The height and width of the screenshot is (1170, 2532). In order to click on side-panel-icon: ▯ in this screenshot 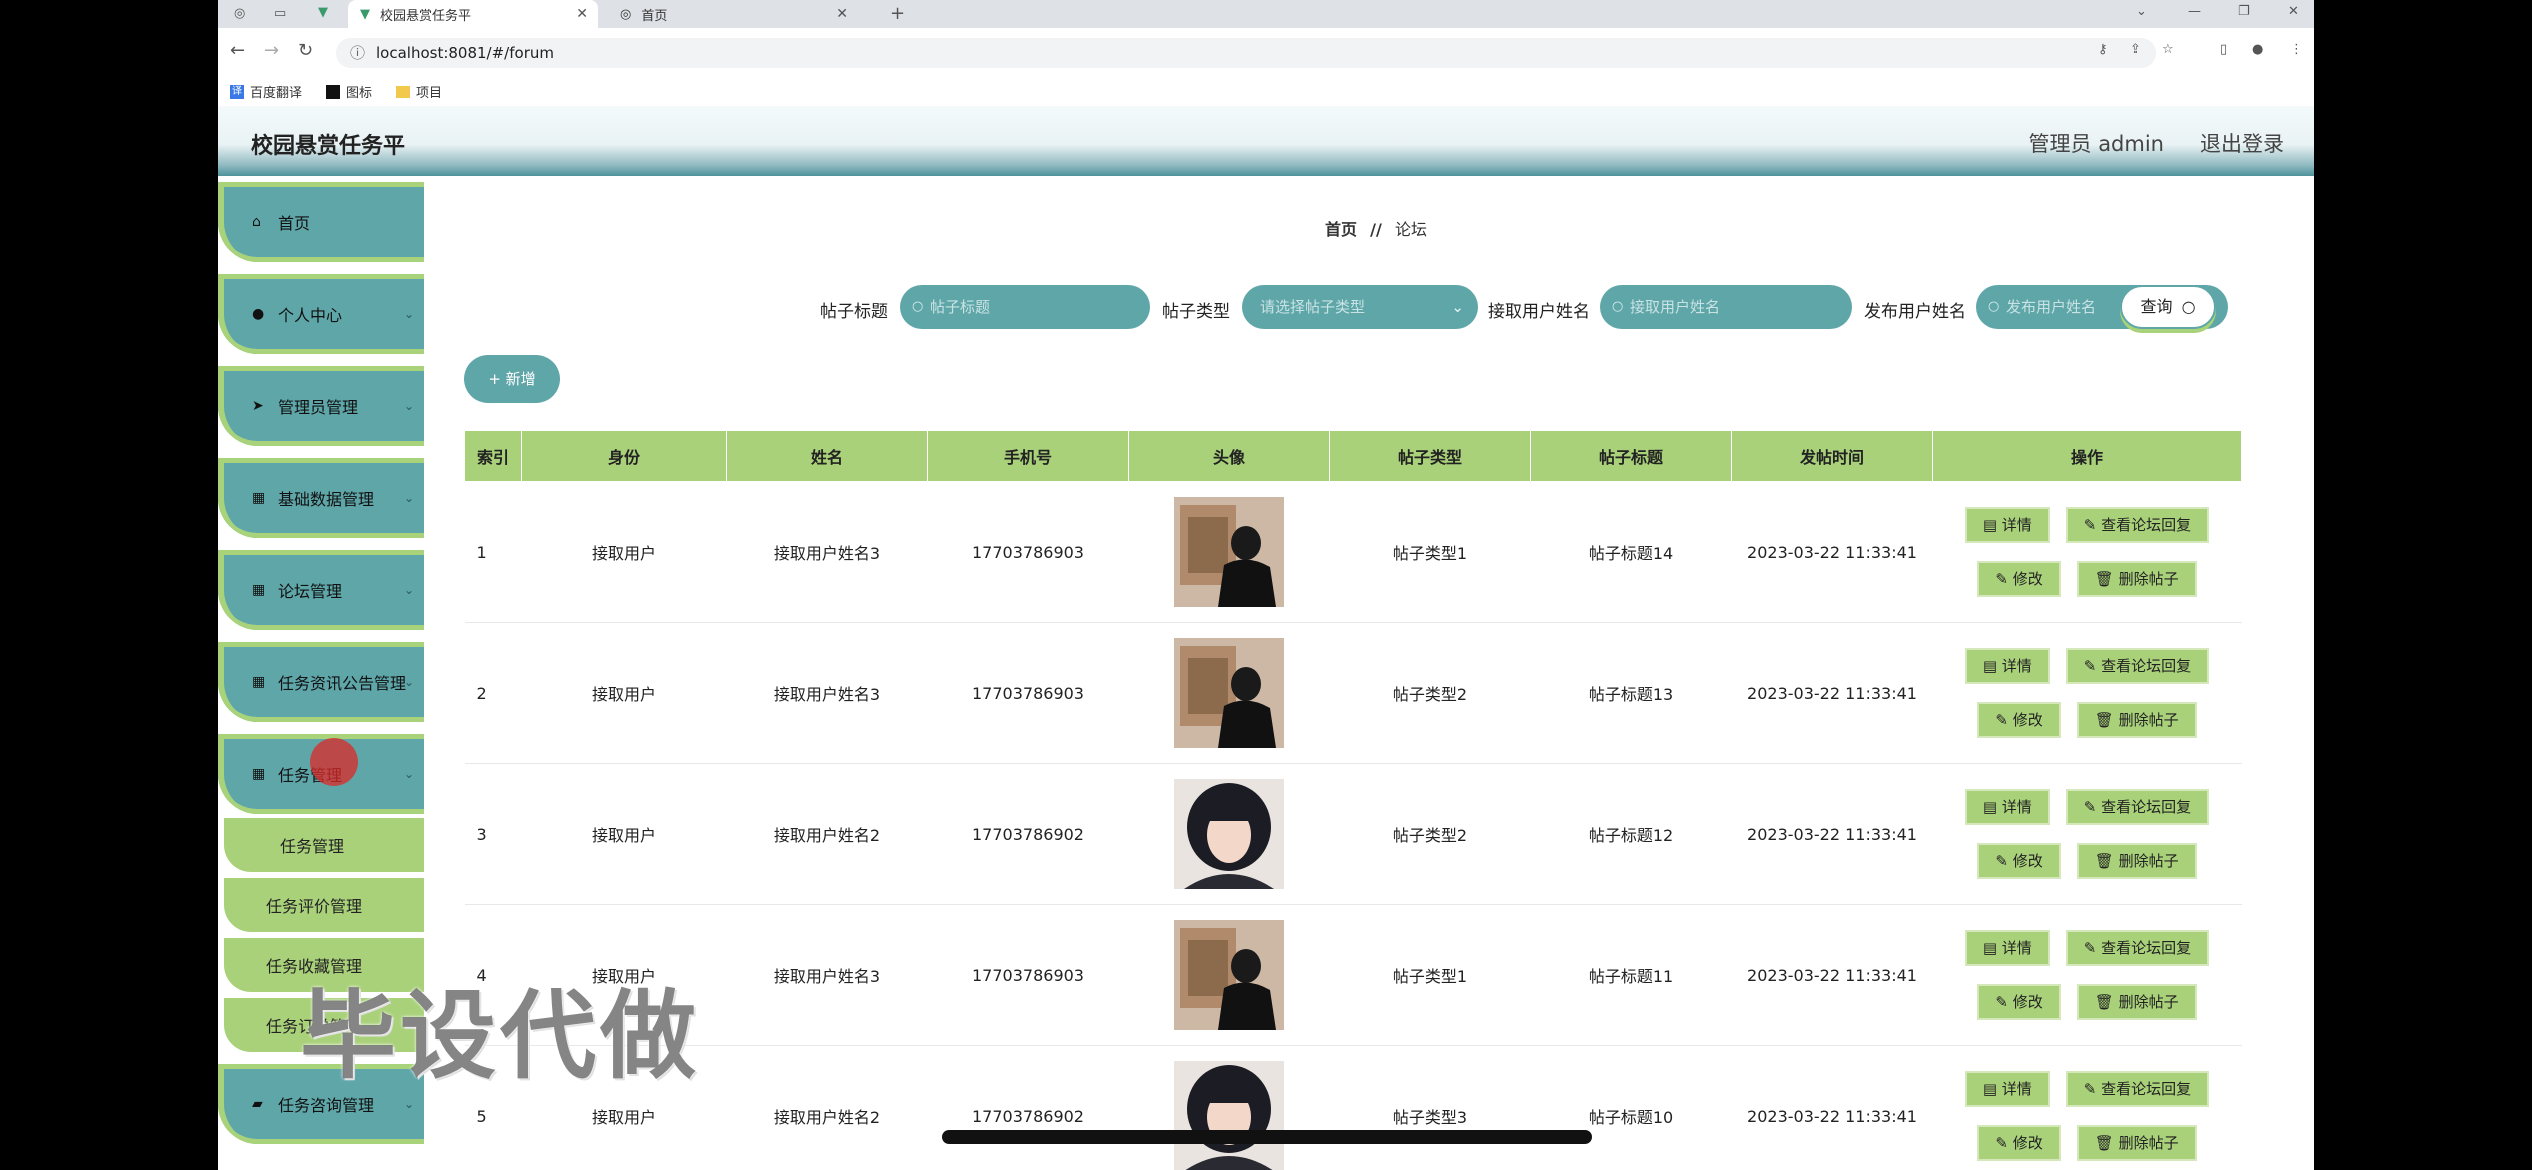, I will do `click(2223, 49)`.